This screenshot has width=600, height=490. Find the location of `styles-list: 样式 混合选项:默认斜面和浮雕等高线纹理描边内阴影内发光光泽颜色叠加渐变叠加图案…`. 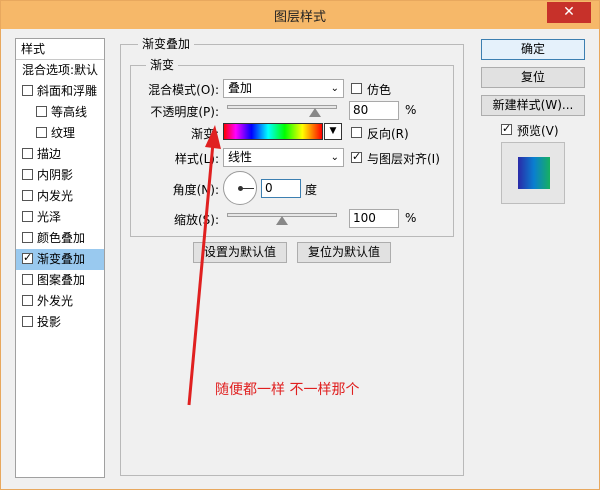

styles-list: 样式 混合选项:默认斜面和浮雕等高线纹理描边内阴影内发光光泽颜色叠加渐变叠加图案… is located at coordinates (60, 258).